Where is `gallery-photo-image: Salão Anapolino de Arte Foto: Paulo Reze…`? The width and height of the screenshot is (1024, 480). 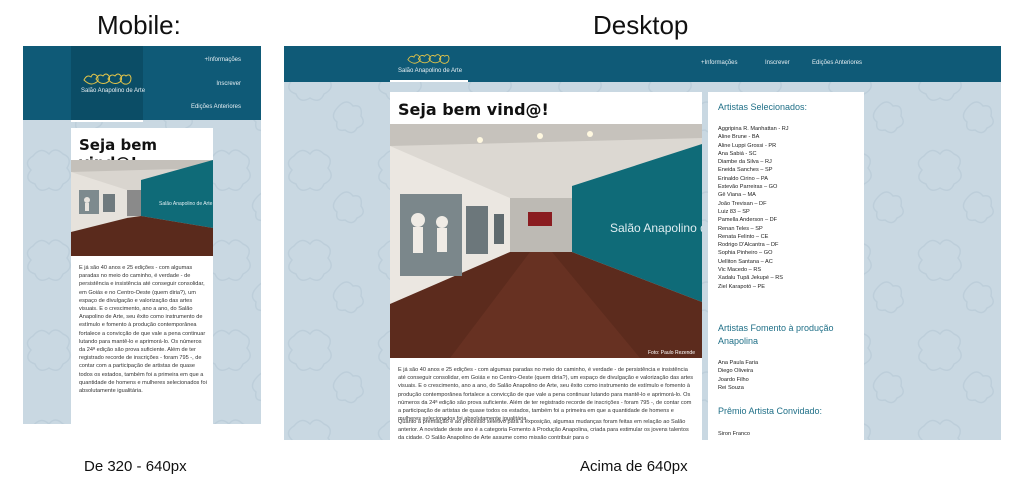
gallery-photo-image: Salão Anapolino de Arte Foto: Paulo Reze… is located at coordinates (546, 241).